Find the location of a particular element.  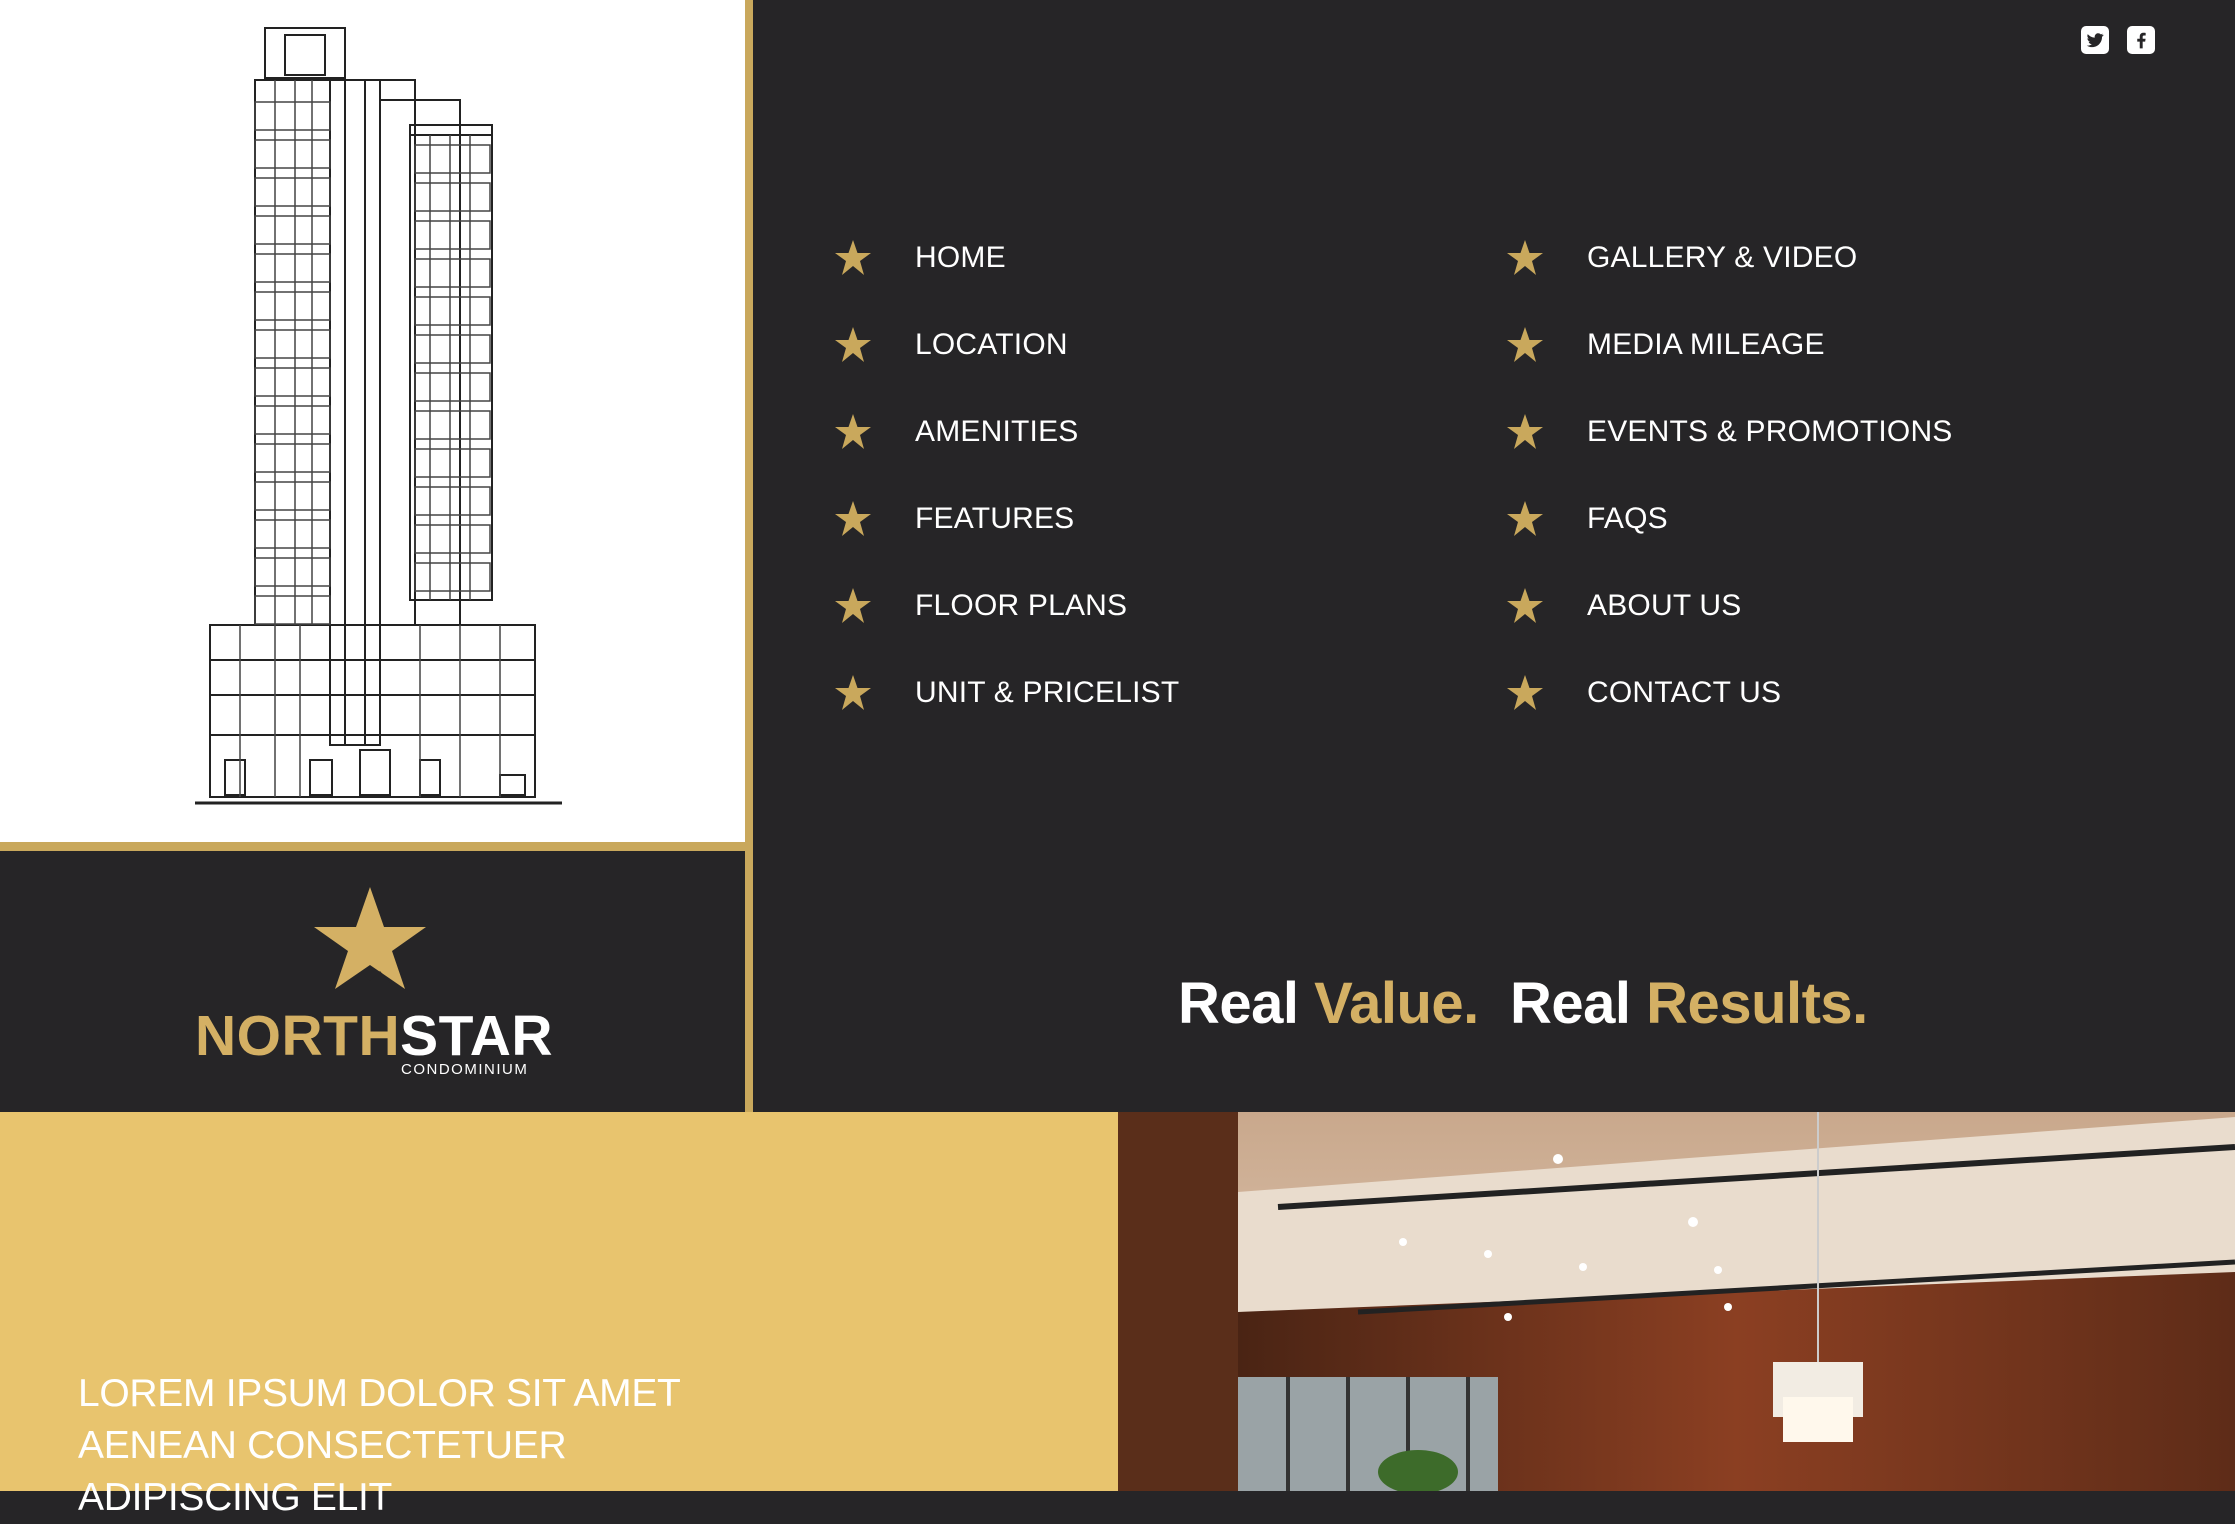

interior-lobby-image is located at coordinates (1676, 1301).